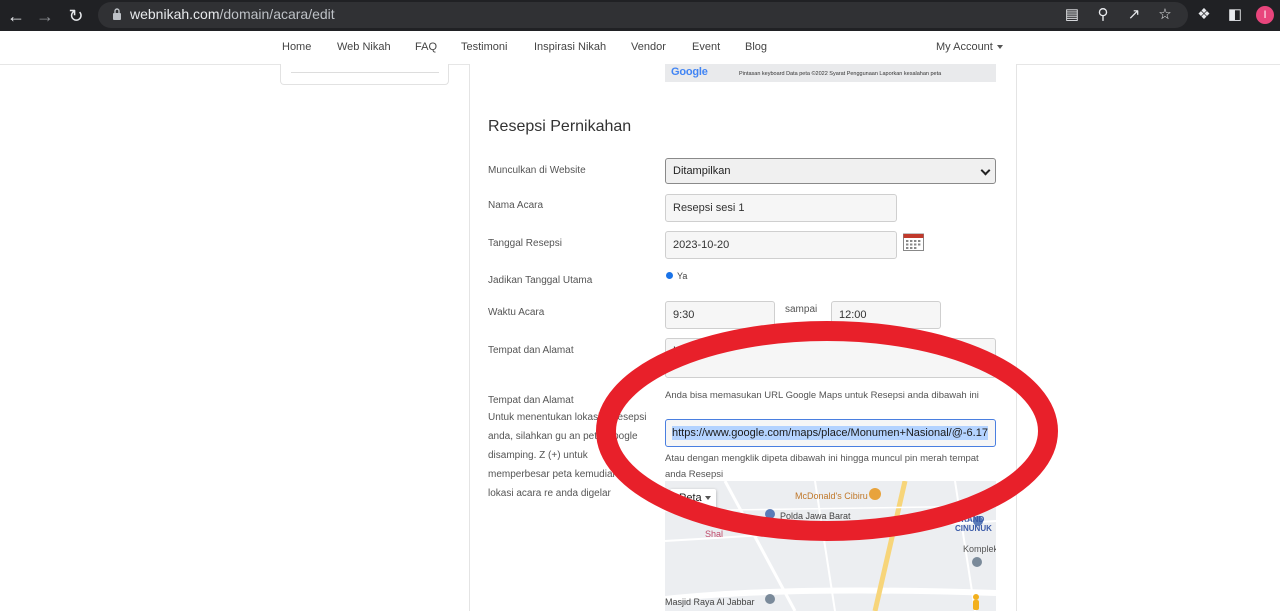  Describe the element at coordinates (682, 276) in the screenshot. I see `main-date-option-label: Ya` at that location.